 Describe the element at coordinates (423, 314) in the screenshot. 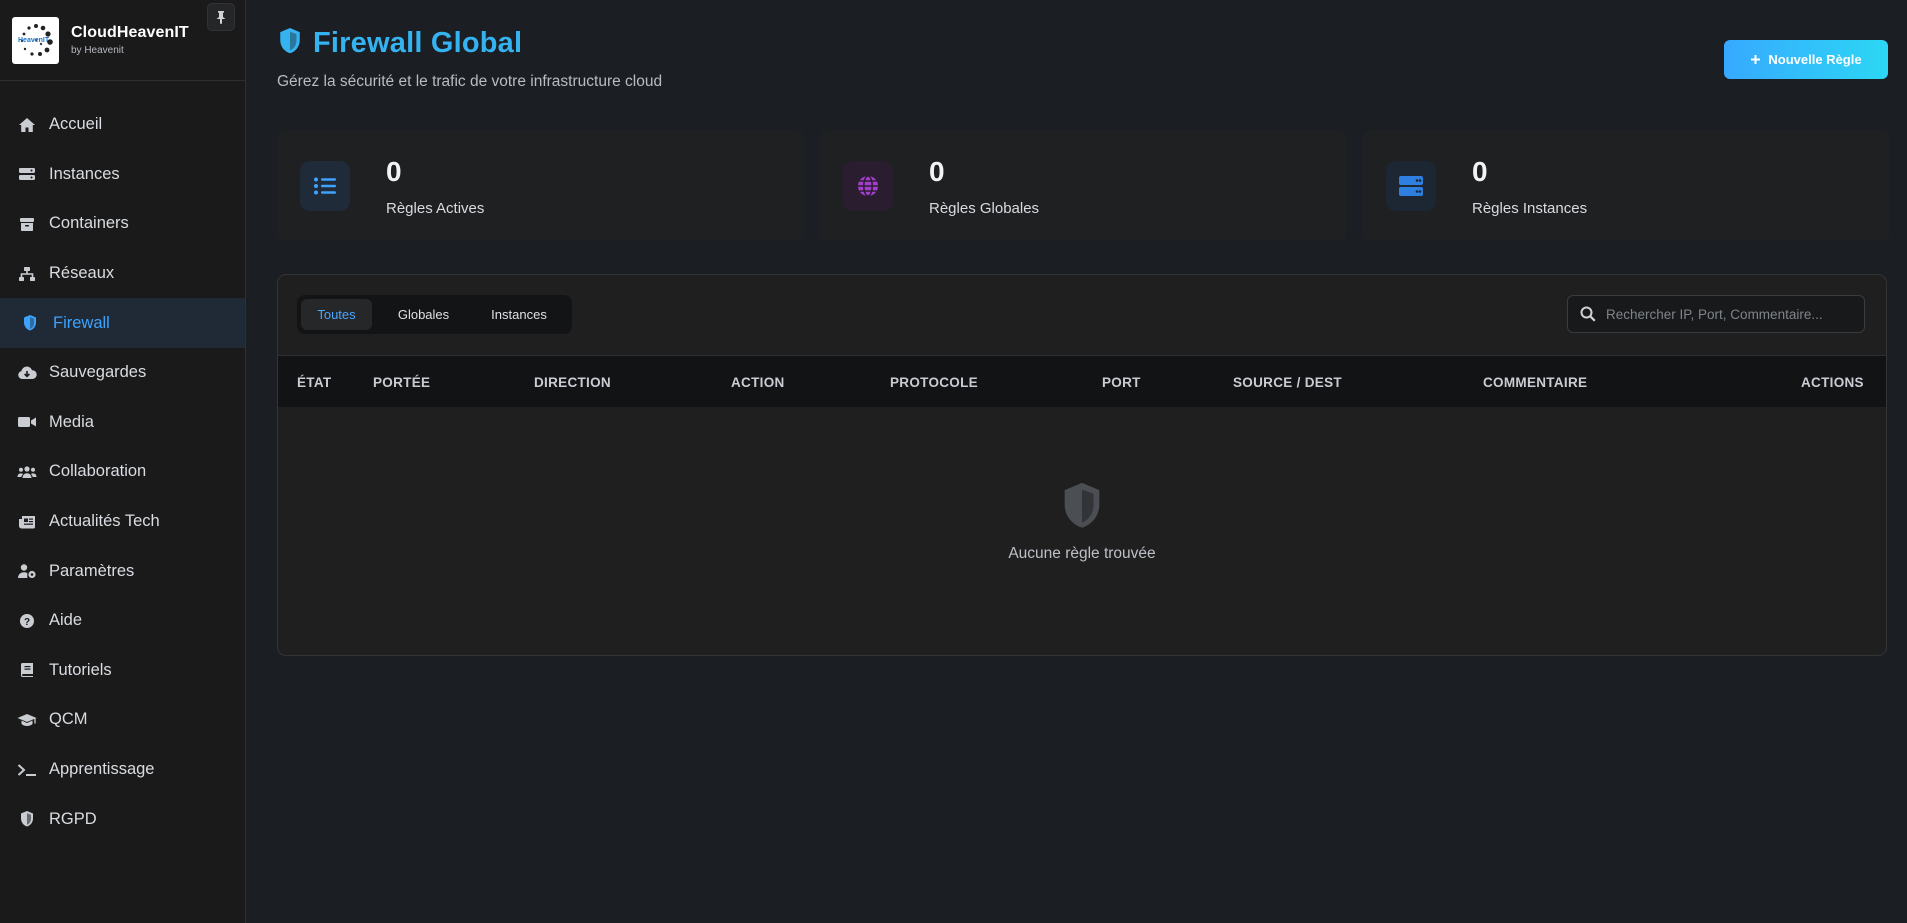

I see `tab-globales: Globales` at that location.